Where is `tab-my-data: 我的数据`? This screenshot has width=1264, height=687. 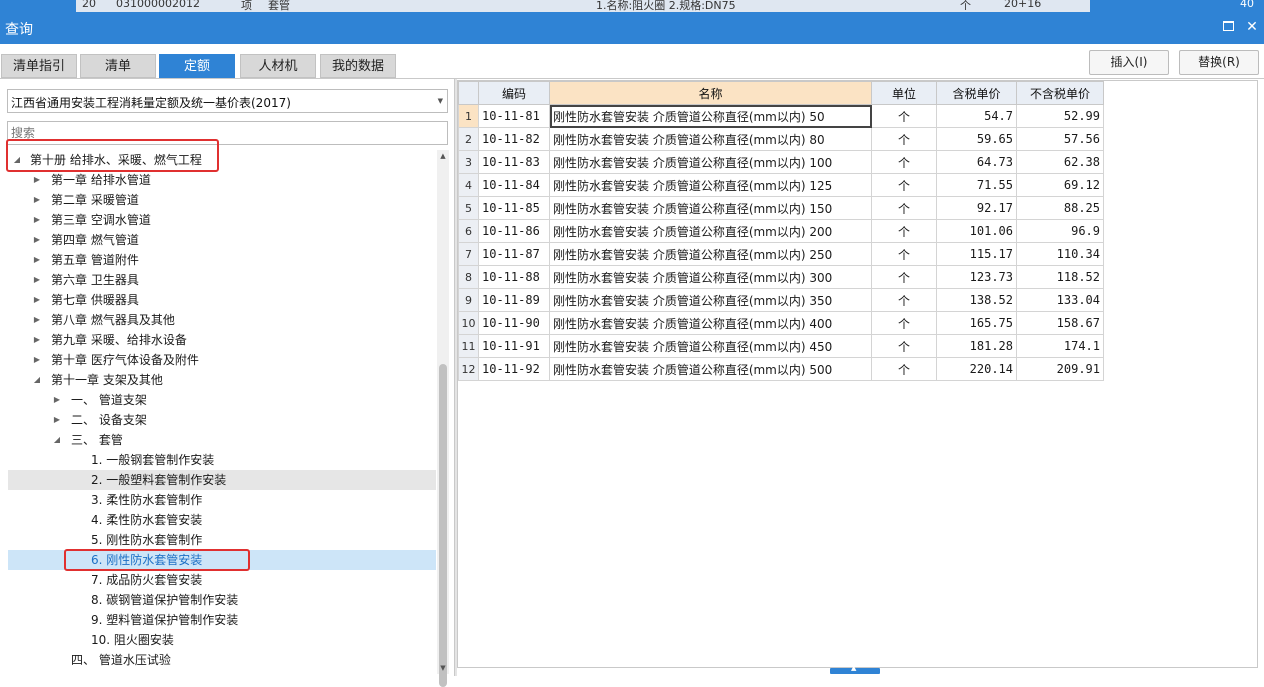
tab-my-data: 我的数据 is located at coordinates (358, 66).